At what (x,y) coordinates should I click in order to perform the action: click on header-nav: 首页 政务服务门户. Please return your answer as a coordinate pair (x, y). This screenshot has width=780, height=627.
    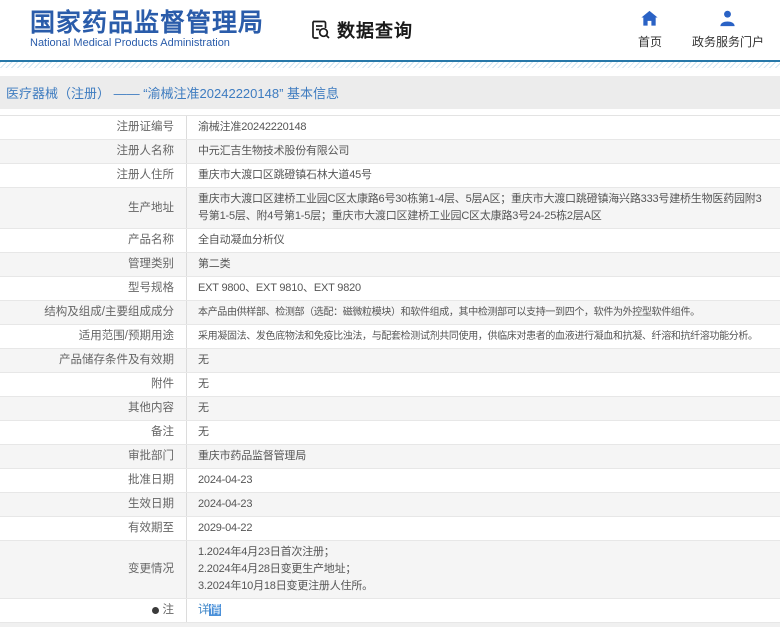
    Looking at the image, I should click on (701, 29).